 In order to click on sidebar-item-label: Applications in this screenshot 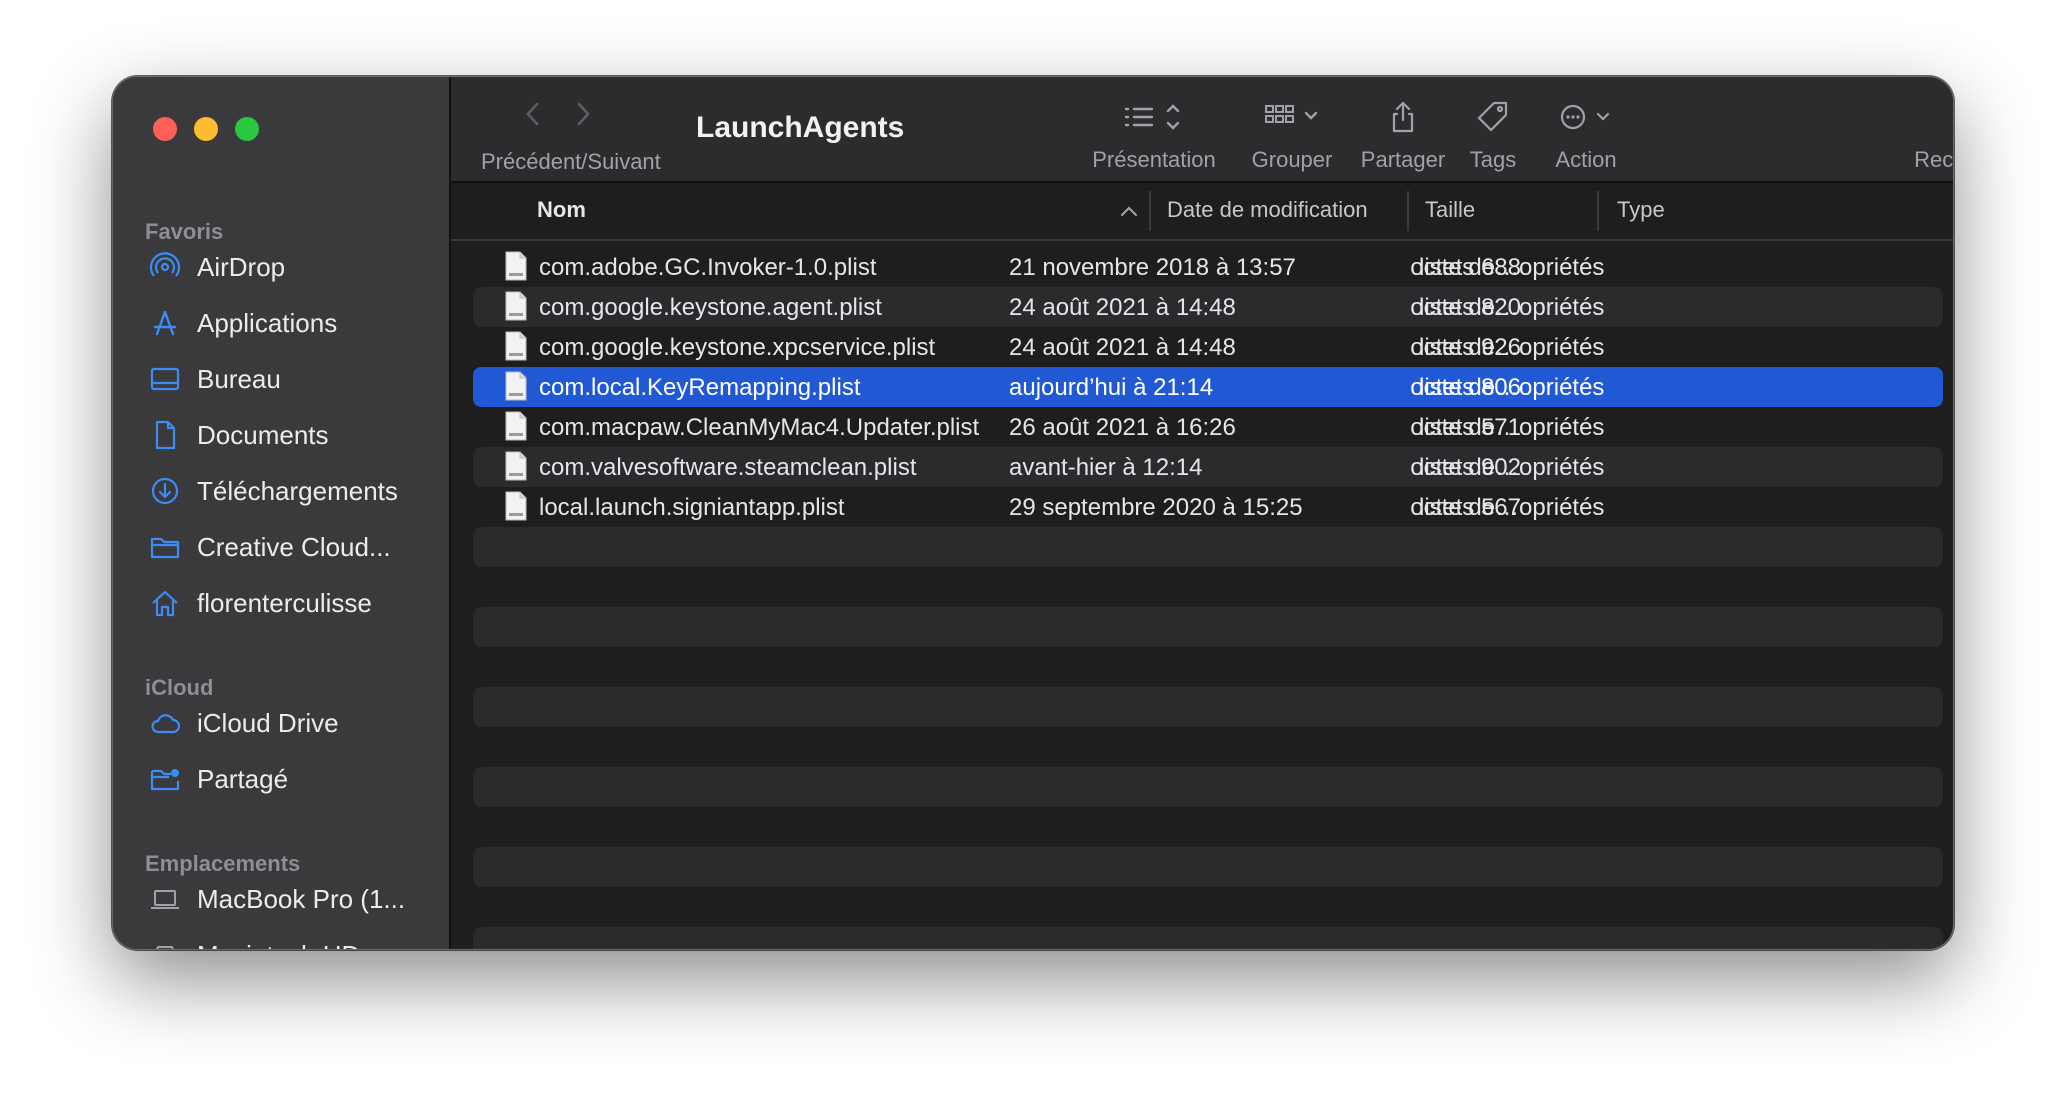, I will do `click(267, 322)`.